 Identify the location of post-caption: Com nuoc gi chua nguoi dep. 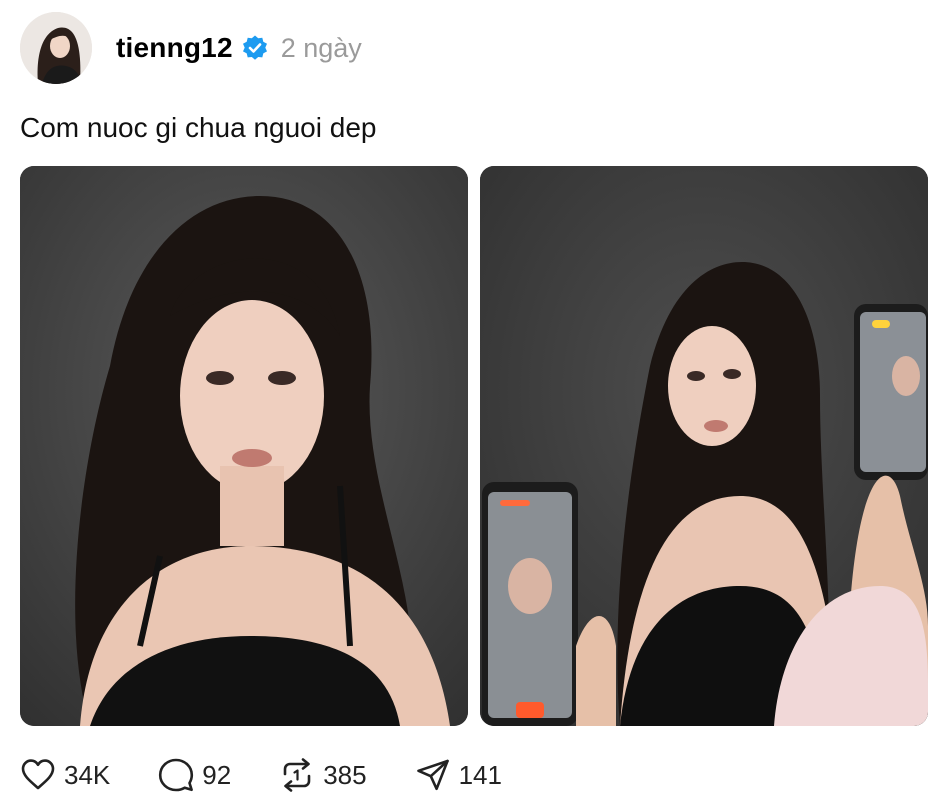
(198, 127).